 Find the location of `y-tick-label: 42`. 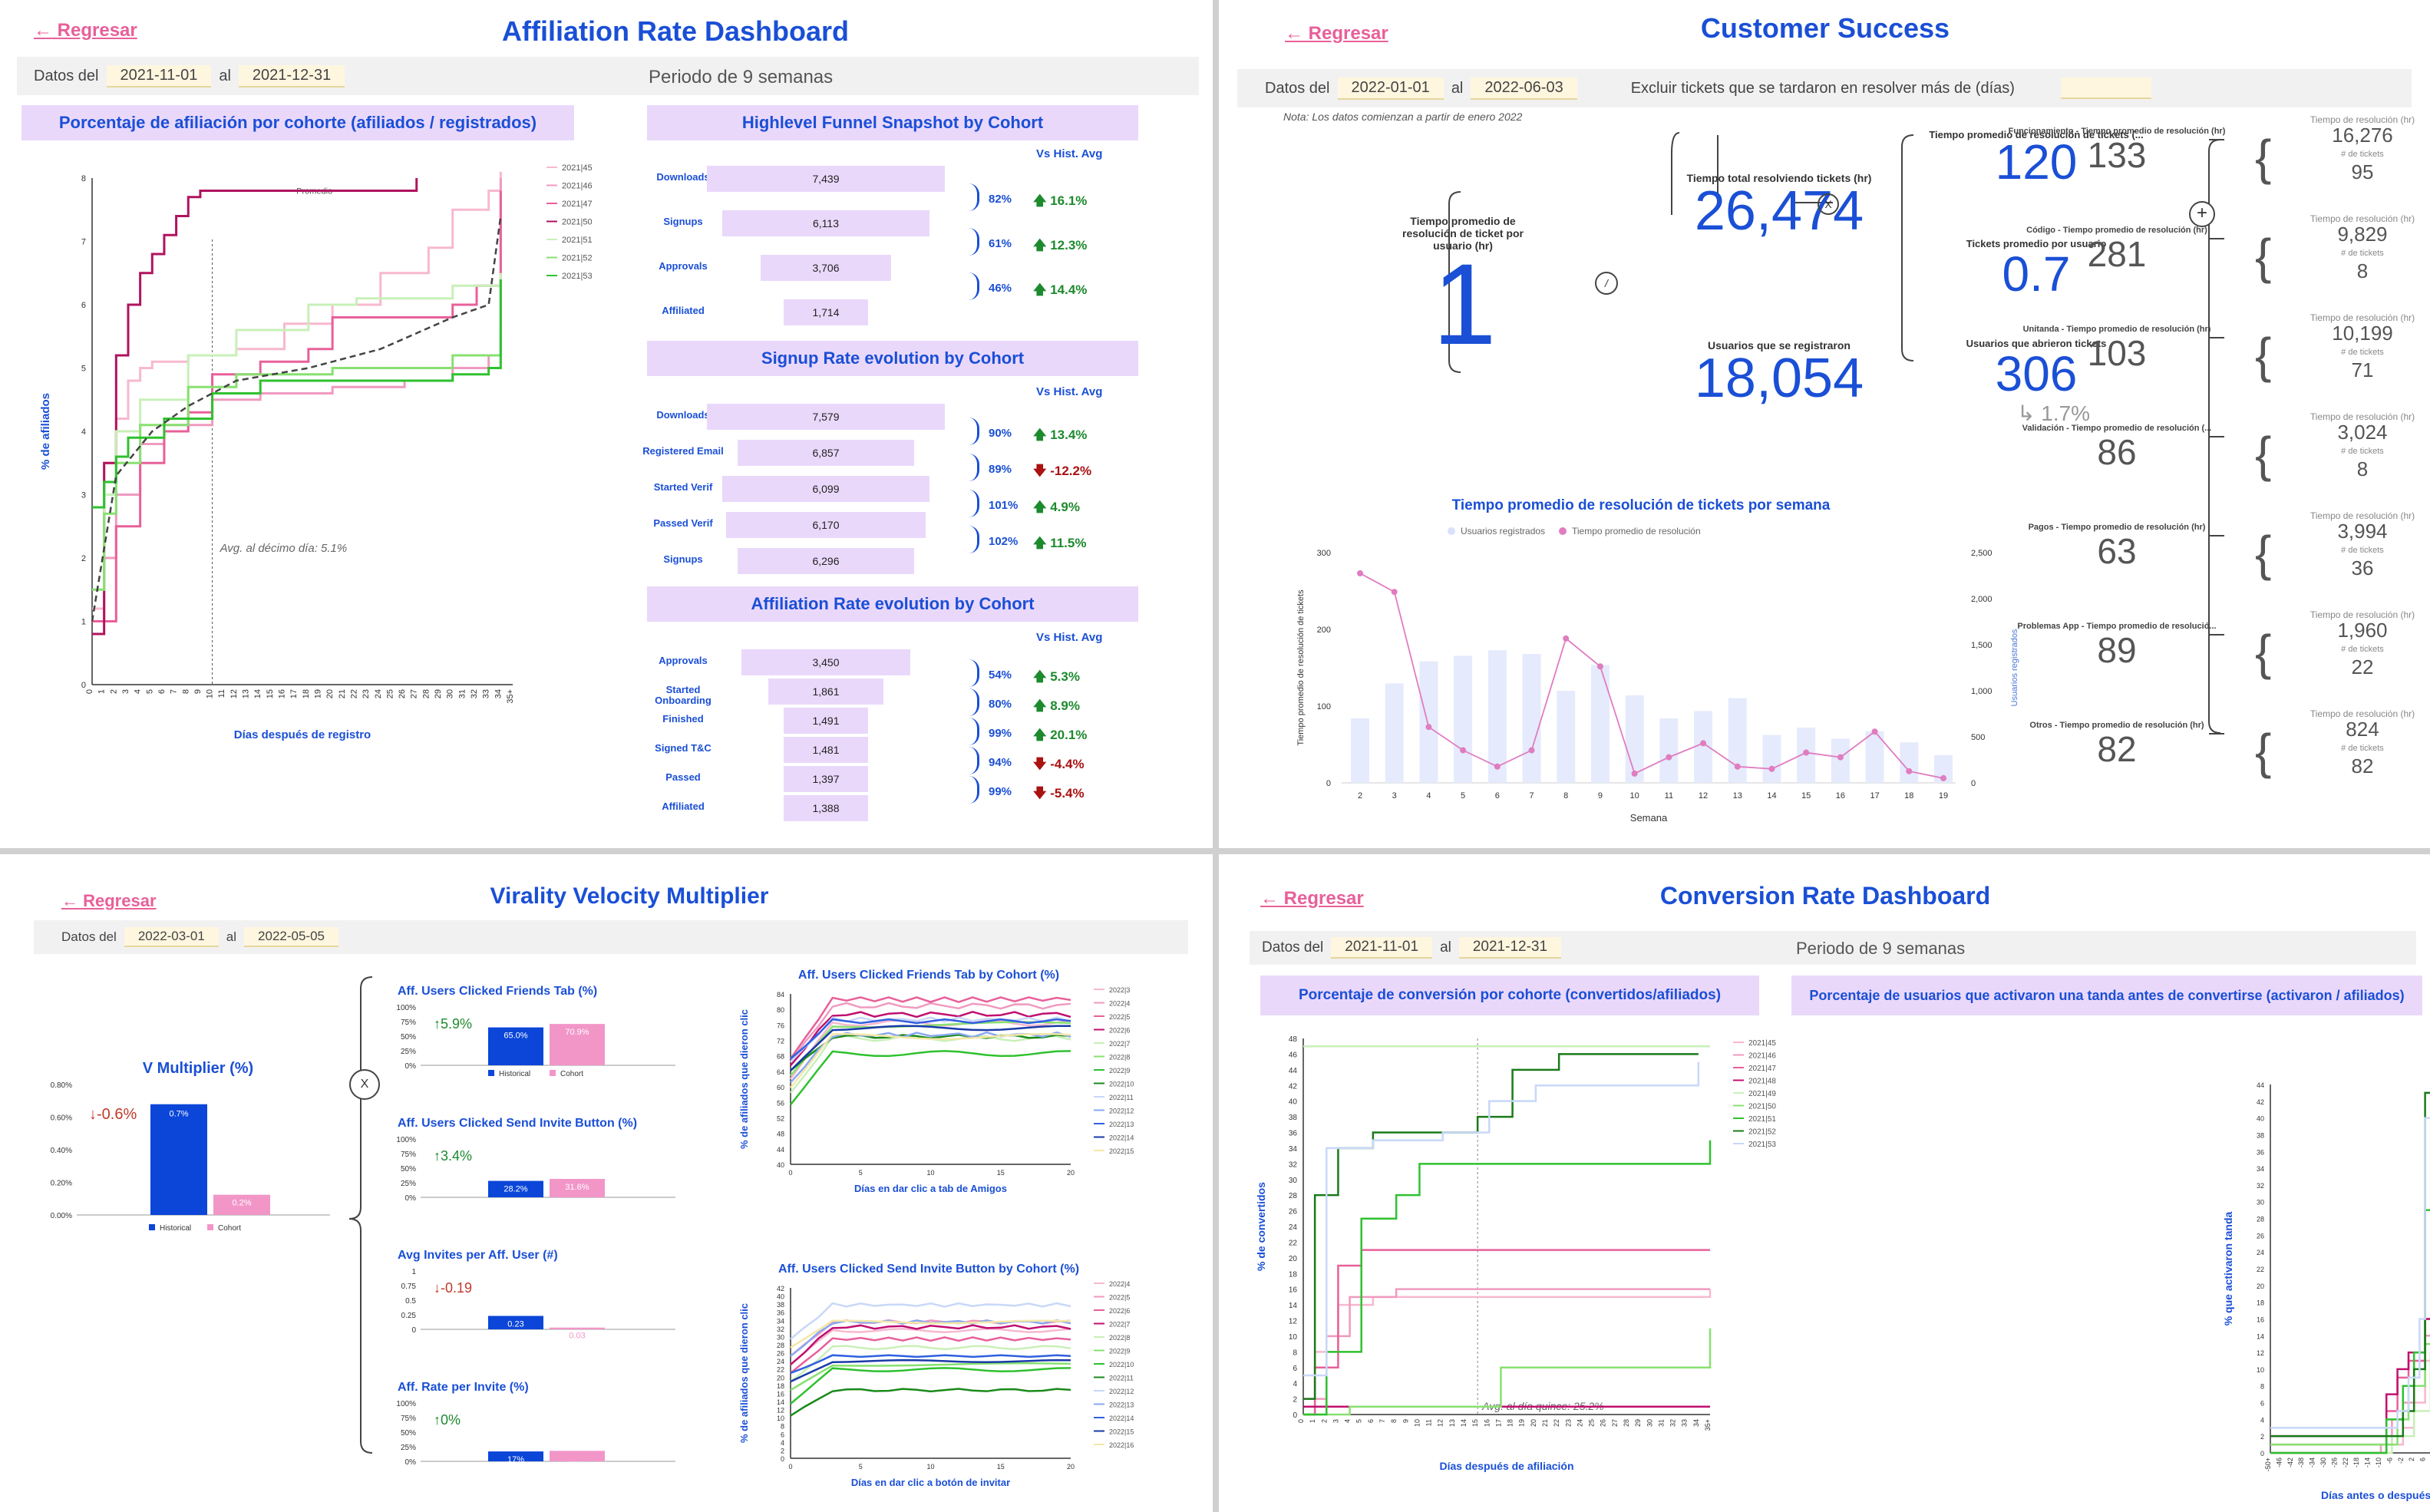

y-tick-label: 42 is located at coordinates (2260, 1102).